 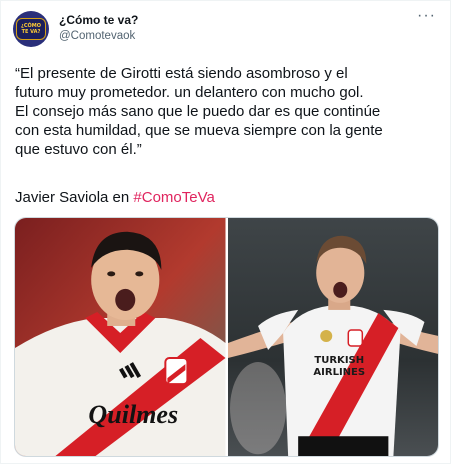 I want to click on right-sponsor-line1: TURKISH, so click(x=339, y=360).